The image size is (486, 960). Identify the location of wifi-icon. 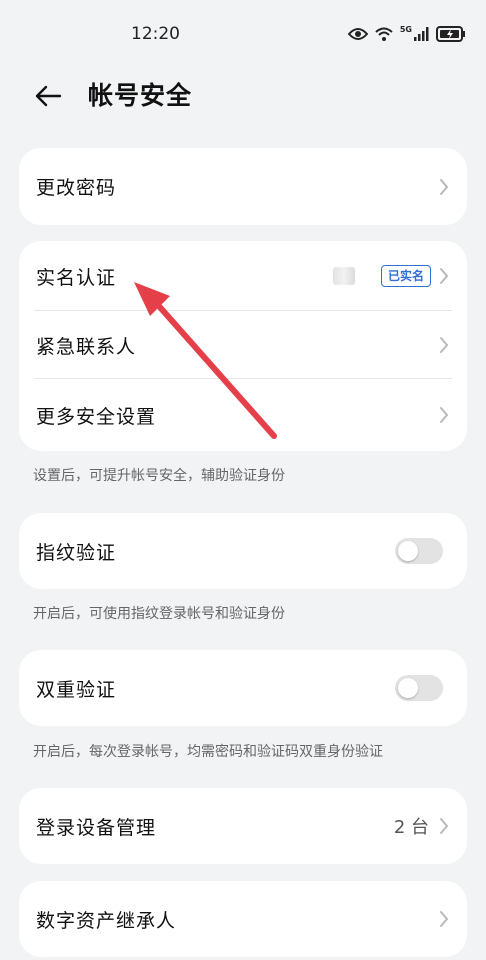
(384, 34).